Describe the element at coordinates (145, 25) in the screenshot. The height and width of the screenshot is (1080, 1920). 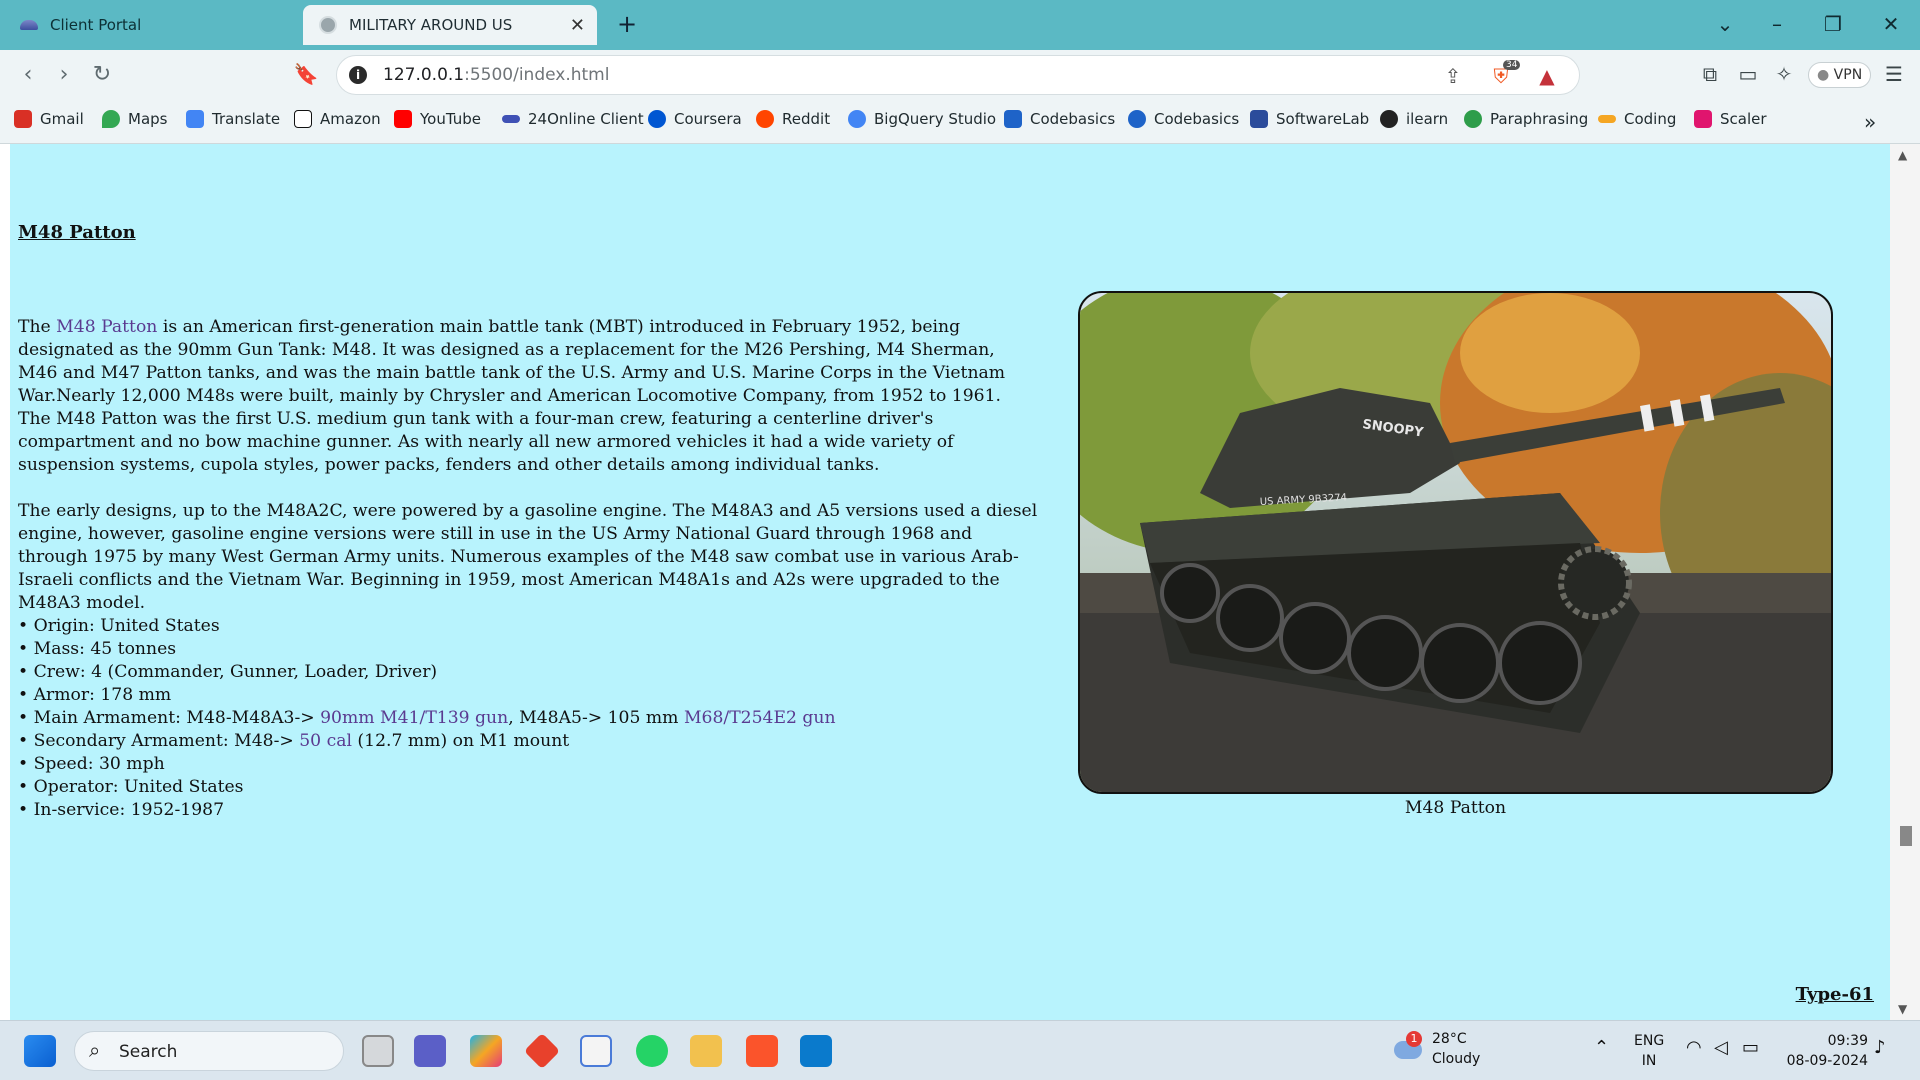
I see `tab-client-portal: Client Portal` at that location.